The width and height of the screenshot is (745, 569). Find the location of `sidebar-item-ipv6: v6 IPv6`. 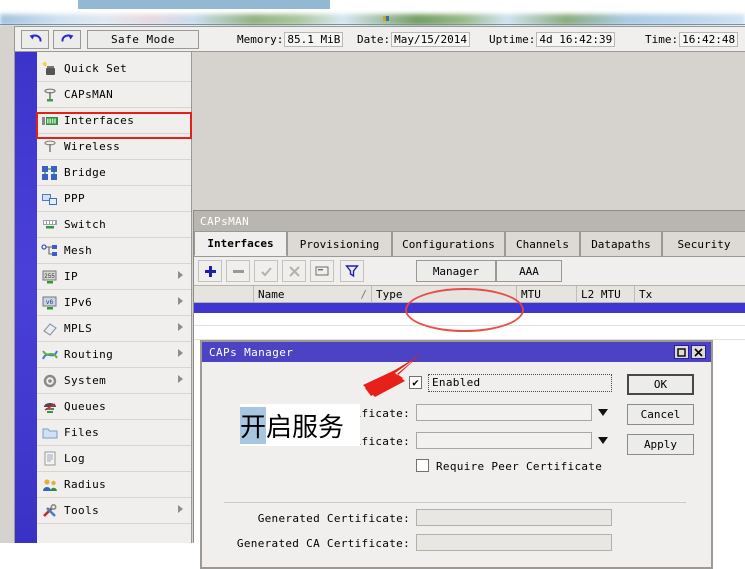

sidebar-item-ipv6: v6 IPv6 is located at coordinates (114, 303).